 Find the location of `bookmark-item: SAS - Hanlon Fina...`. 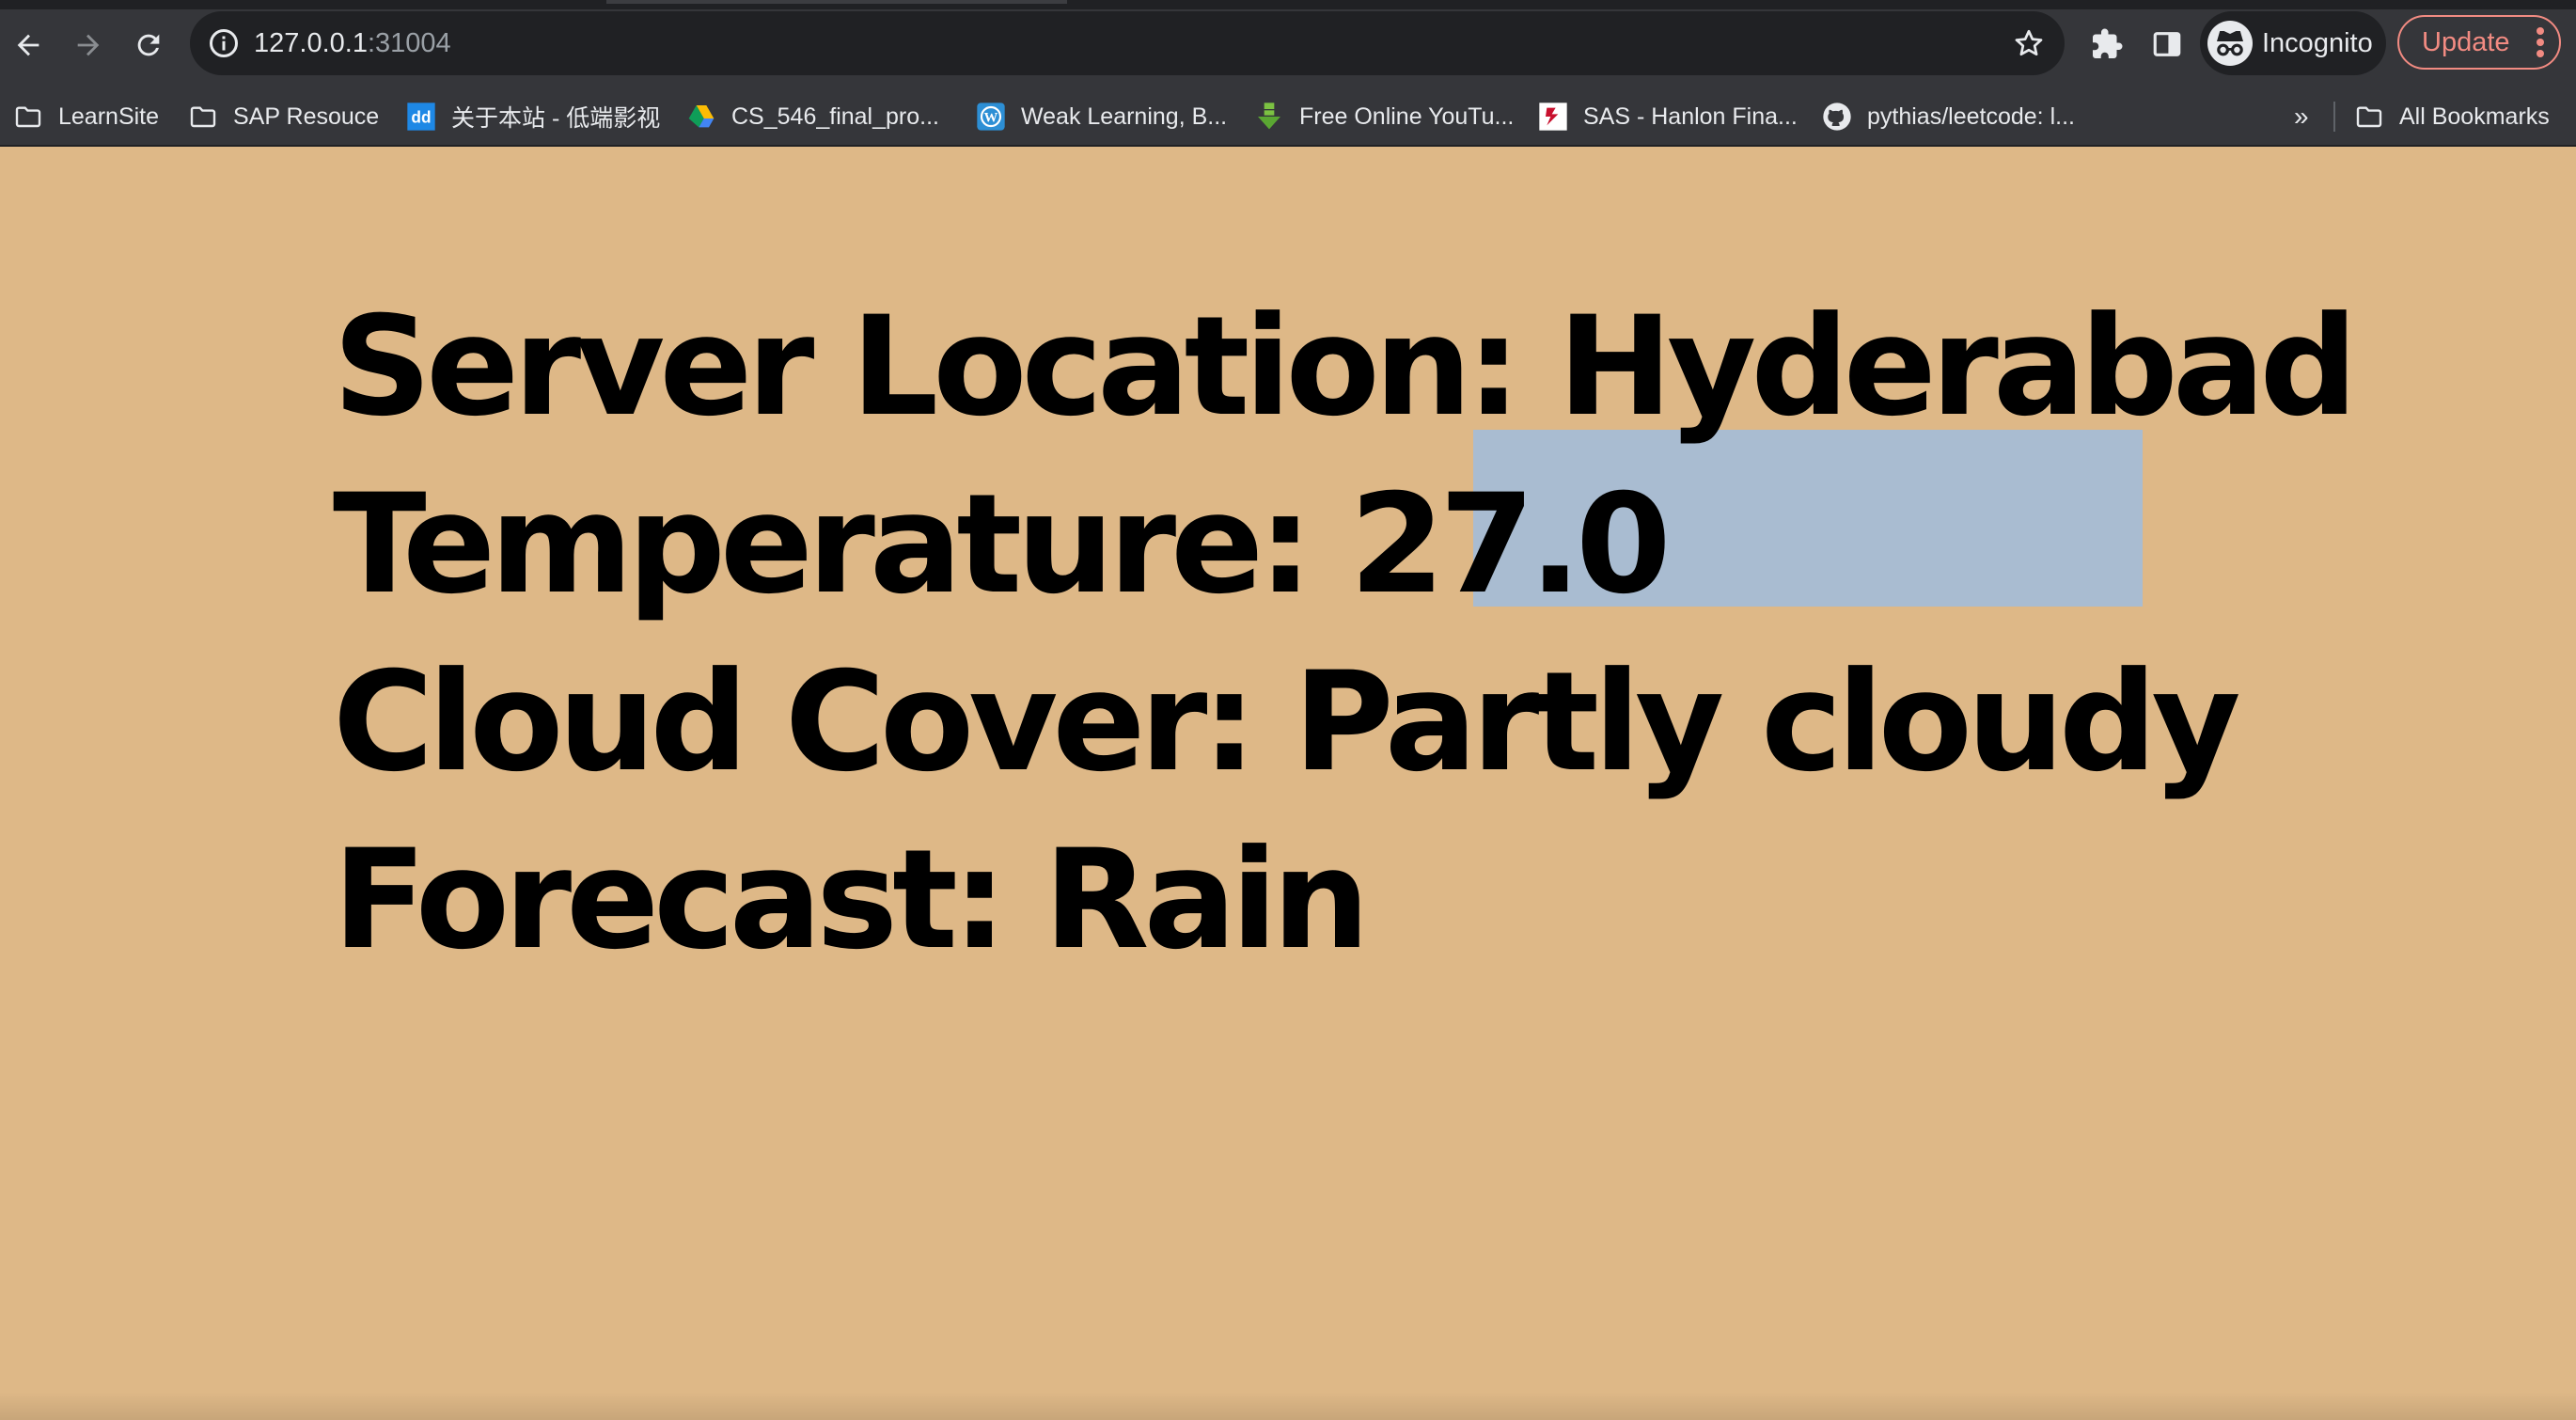

bookmark-item: SAS - Hanlon Fina... is located at coordinates (1668, 116).